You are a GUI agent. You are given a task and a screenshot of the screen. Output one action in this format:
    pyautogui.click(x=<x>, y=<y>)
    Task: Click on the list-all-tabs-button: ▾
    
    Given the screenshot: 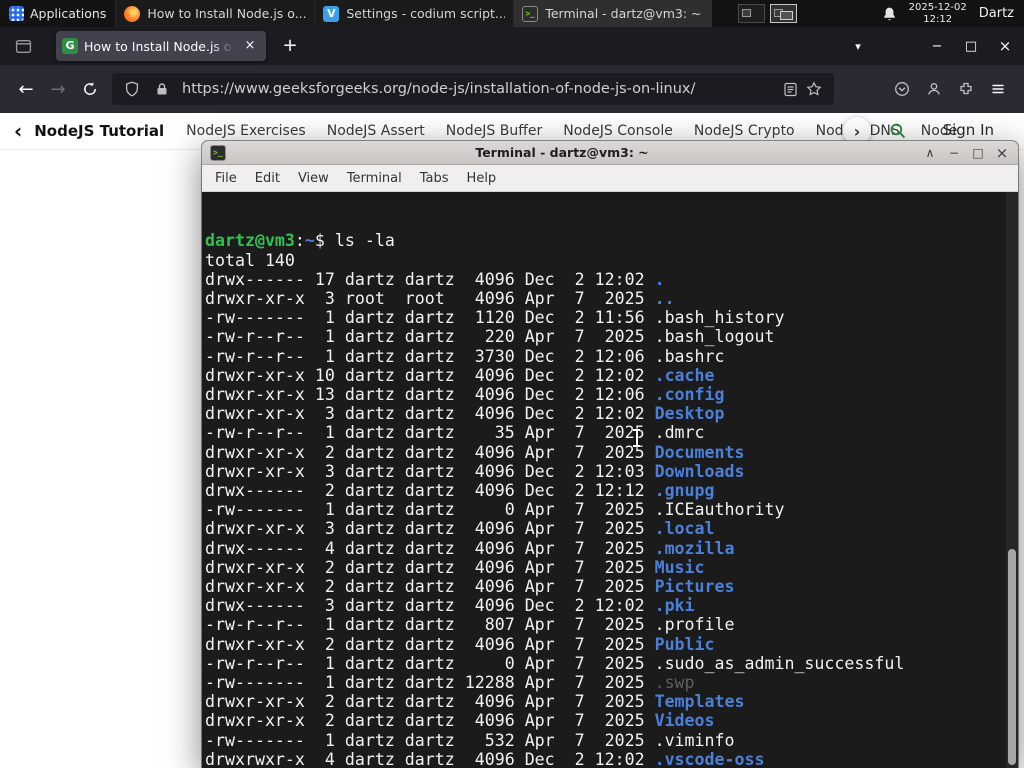 What is the action you would take?
    pyautogui.click(x=858, y=46)
    